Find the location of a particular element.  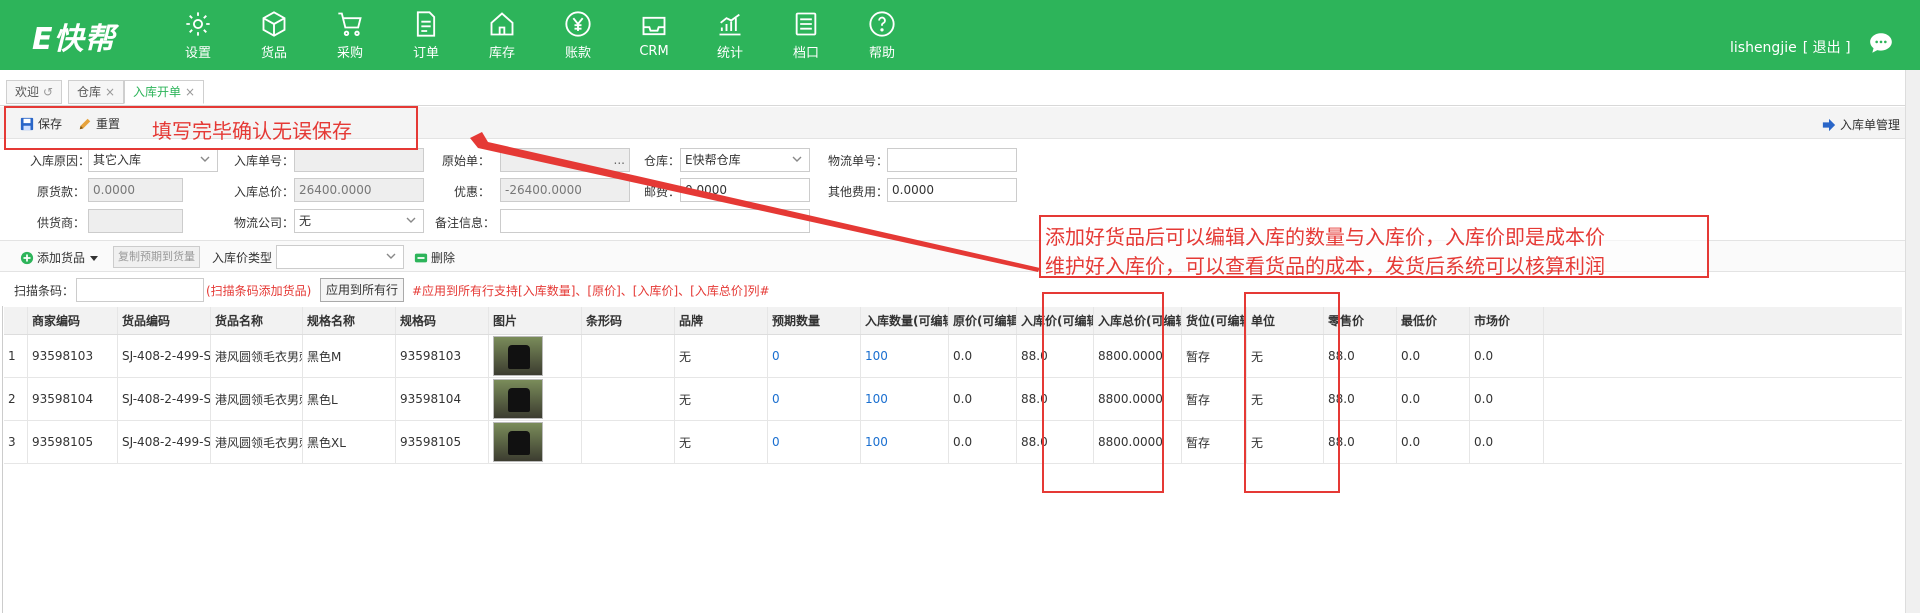

column-header: 货品编码 is located at coordinates (164, 320).